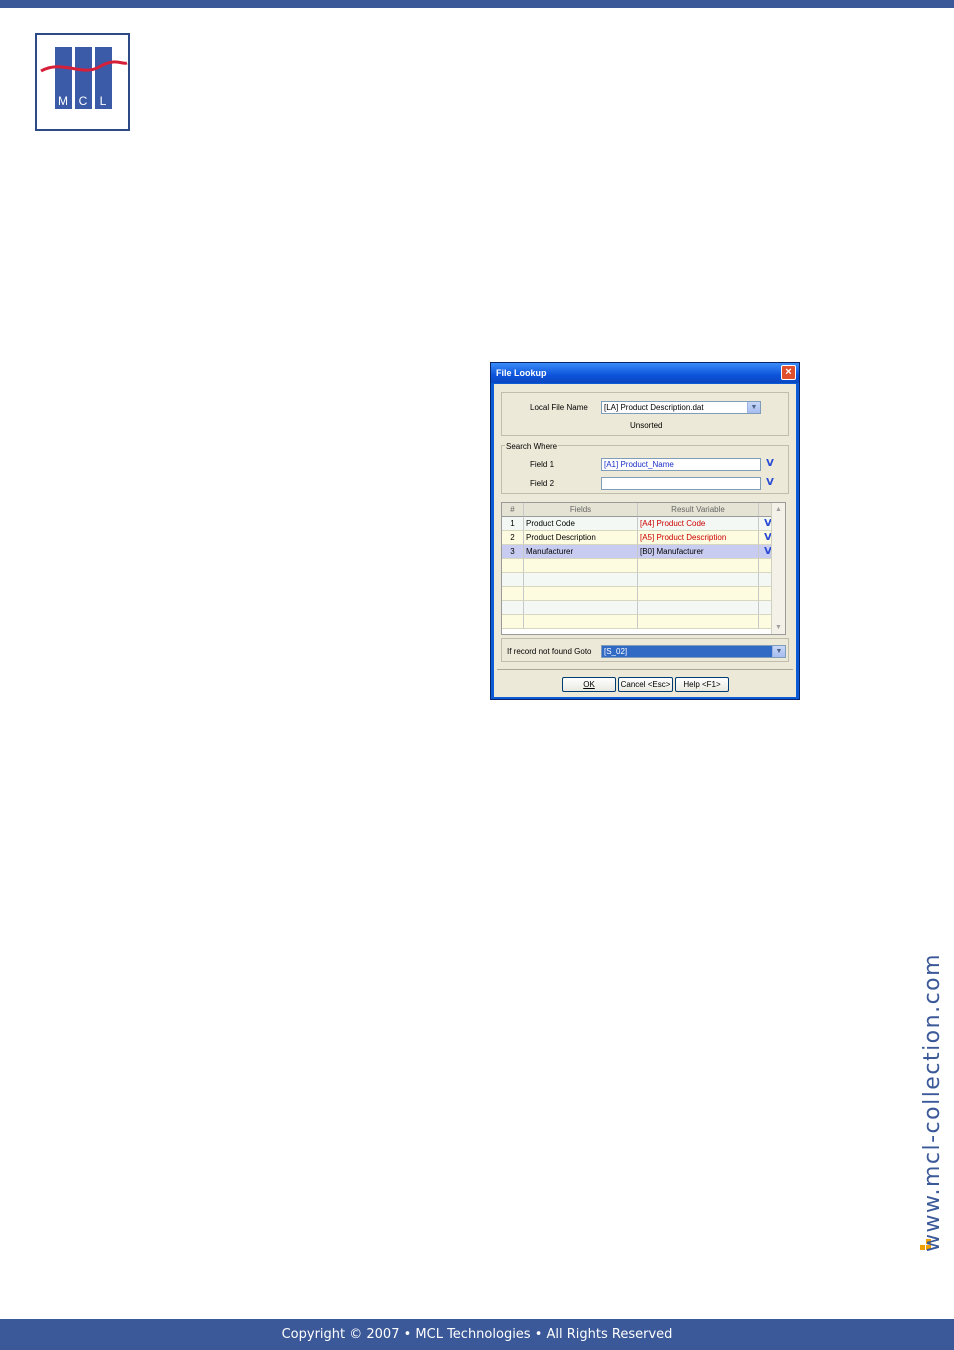 The image size is (954, 1350). I want to click on scroll-up-icon: ▲, so click(778, 509).